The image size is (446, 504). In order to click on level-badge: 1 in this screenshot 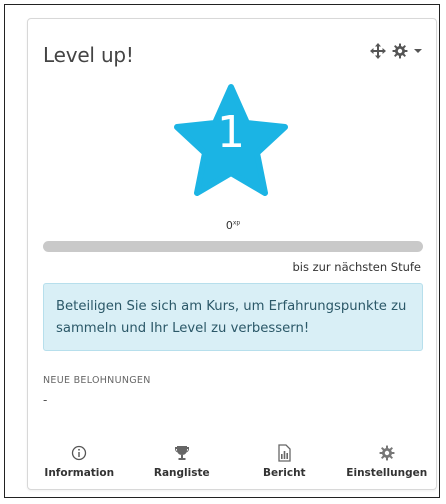, I will do `click(231, 141)`.